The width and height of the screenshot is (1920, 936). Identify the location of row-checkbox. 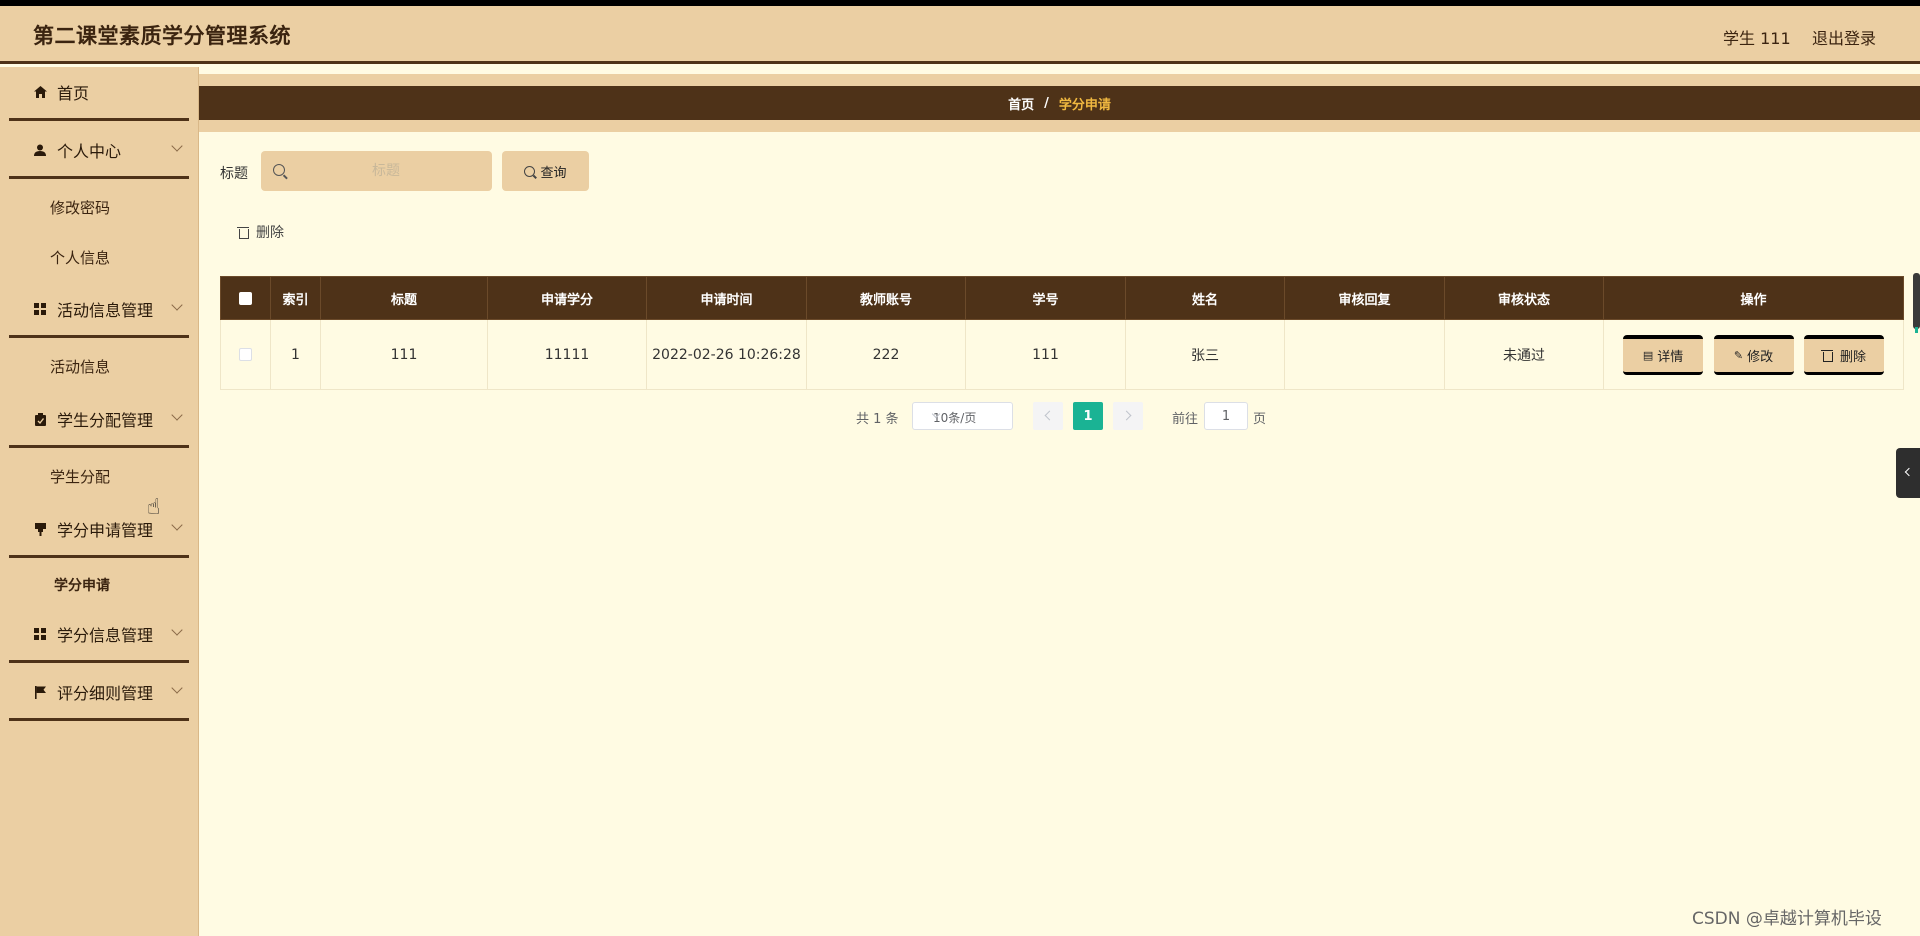
(245, 354).